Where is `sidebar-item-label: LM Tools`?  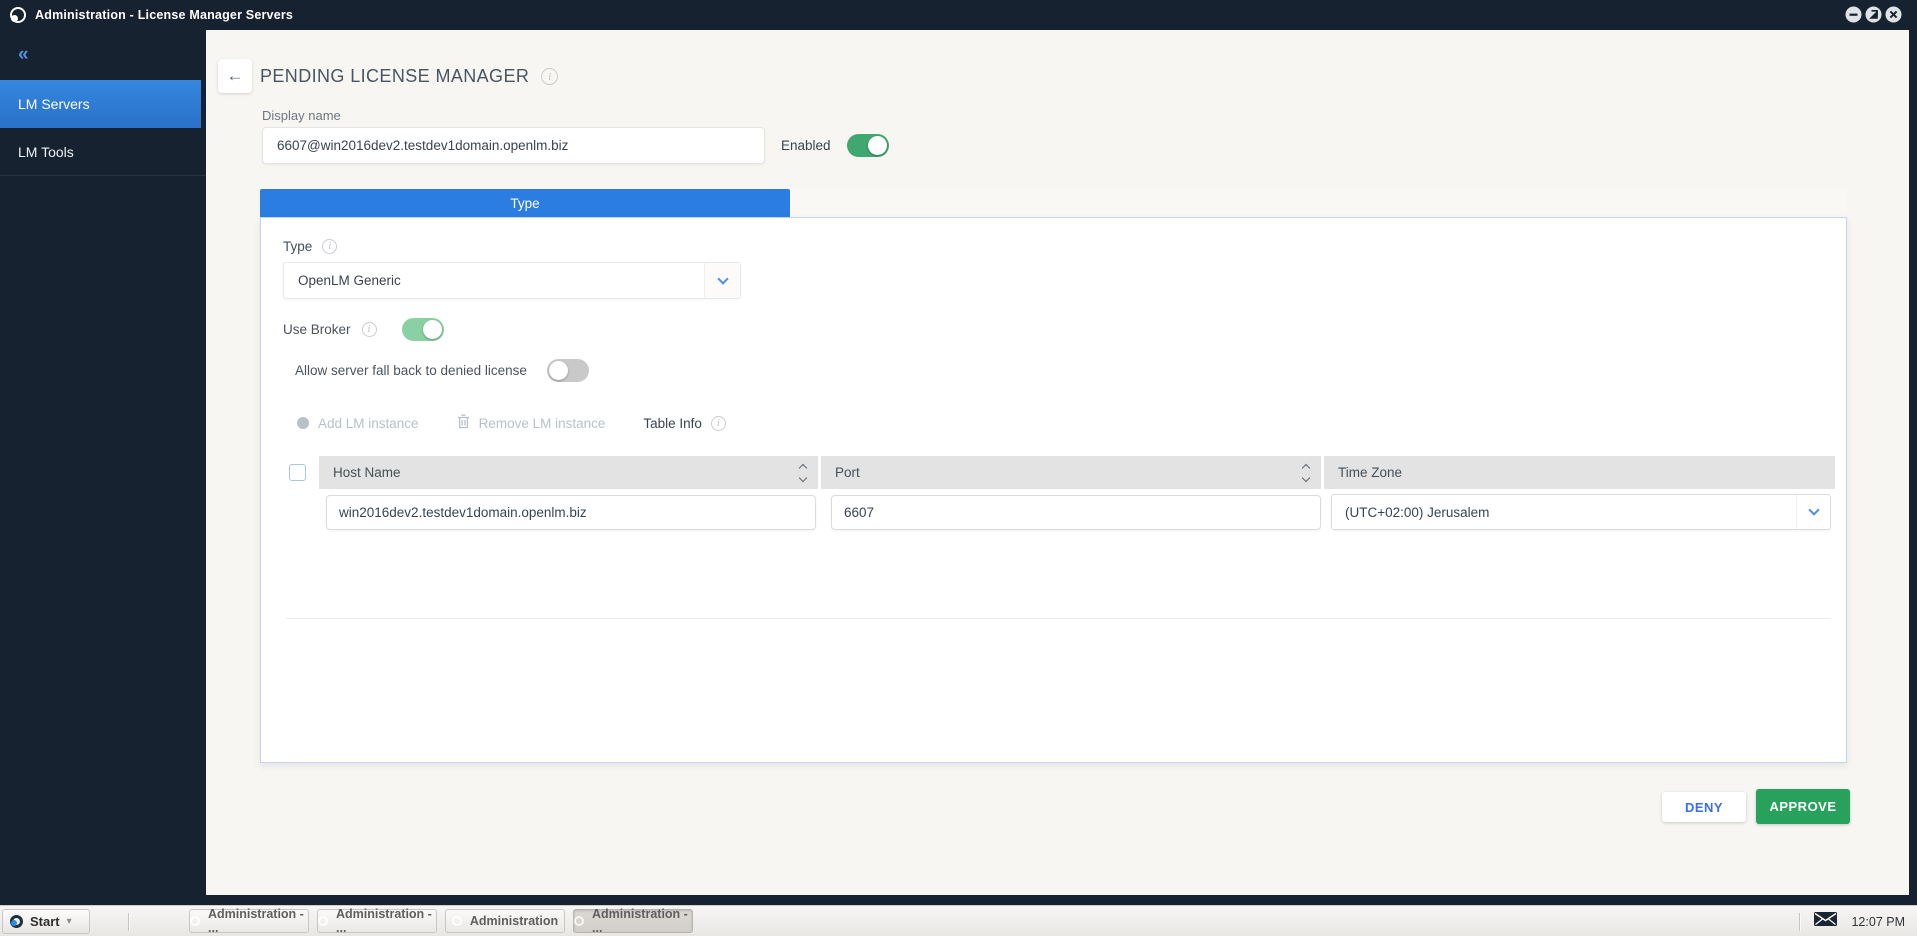 sidebar-item-label: LM Tools is located at coordinates (46, 151).